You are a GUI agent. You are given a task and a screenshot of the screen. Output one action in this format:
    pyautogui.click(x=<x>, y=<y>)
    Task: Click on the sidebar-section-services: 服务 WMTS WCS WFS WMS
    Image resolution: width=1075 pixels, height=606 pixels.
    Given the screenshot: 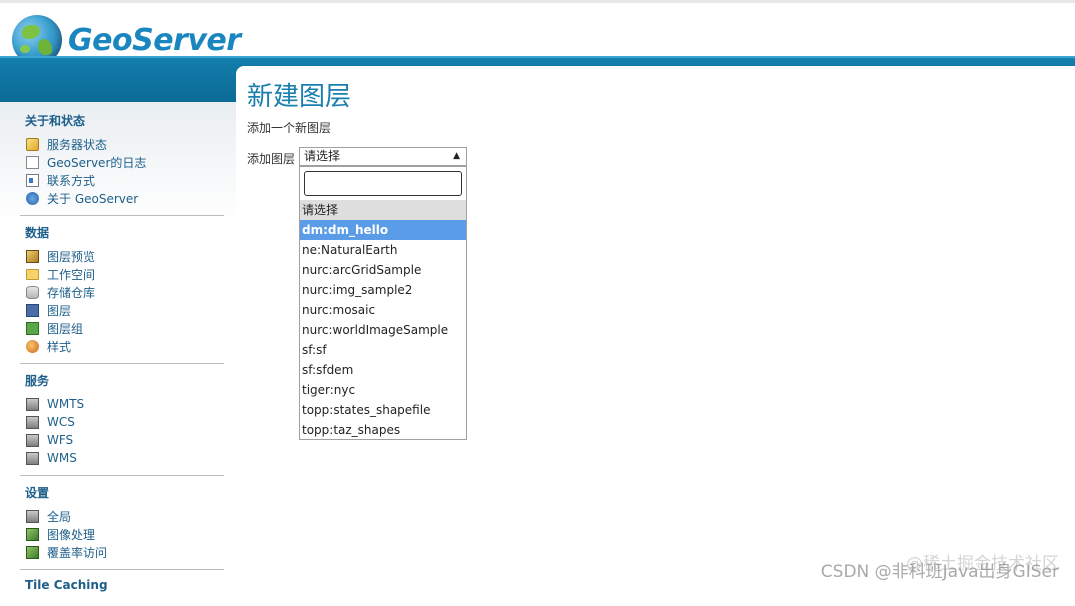 What is the action you would take?
    pyautogui.click(x=122, y=420)
    